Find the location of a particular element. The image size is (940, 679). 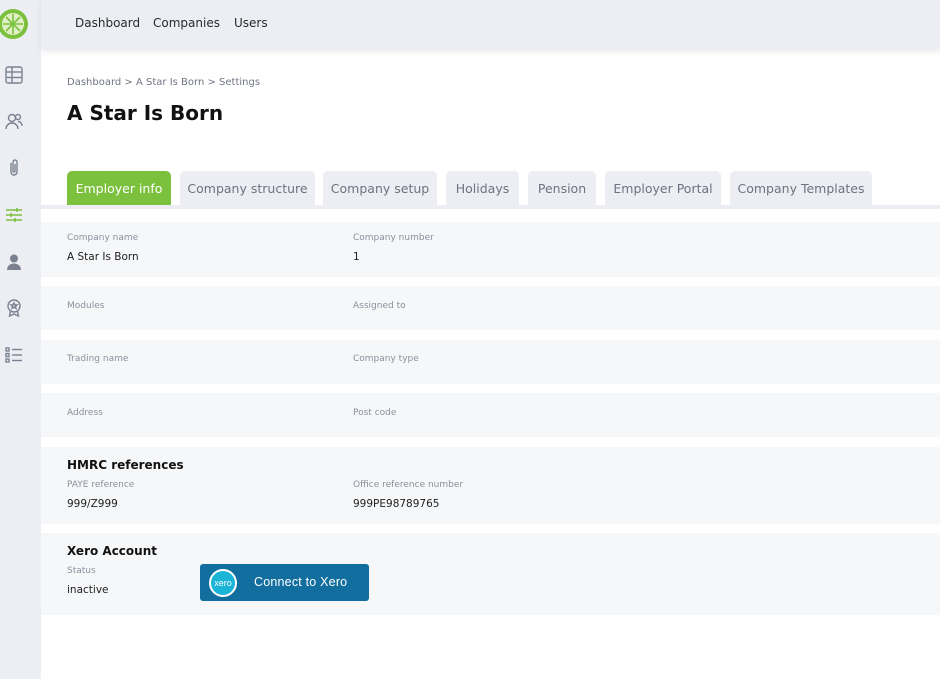

tab-divider is located at coordinates (490, 207).